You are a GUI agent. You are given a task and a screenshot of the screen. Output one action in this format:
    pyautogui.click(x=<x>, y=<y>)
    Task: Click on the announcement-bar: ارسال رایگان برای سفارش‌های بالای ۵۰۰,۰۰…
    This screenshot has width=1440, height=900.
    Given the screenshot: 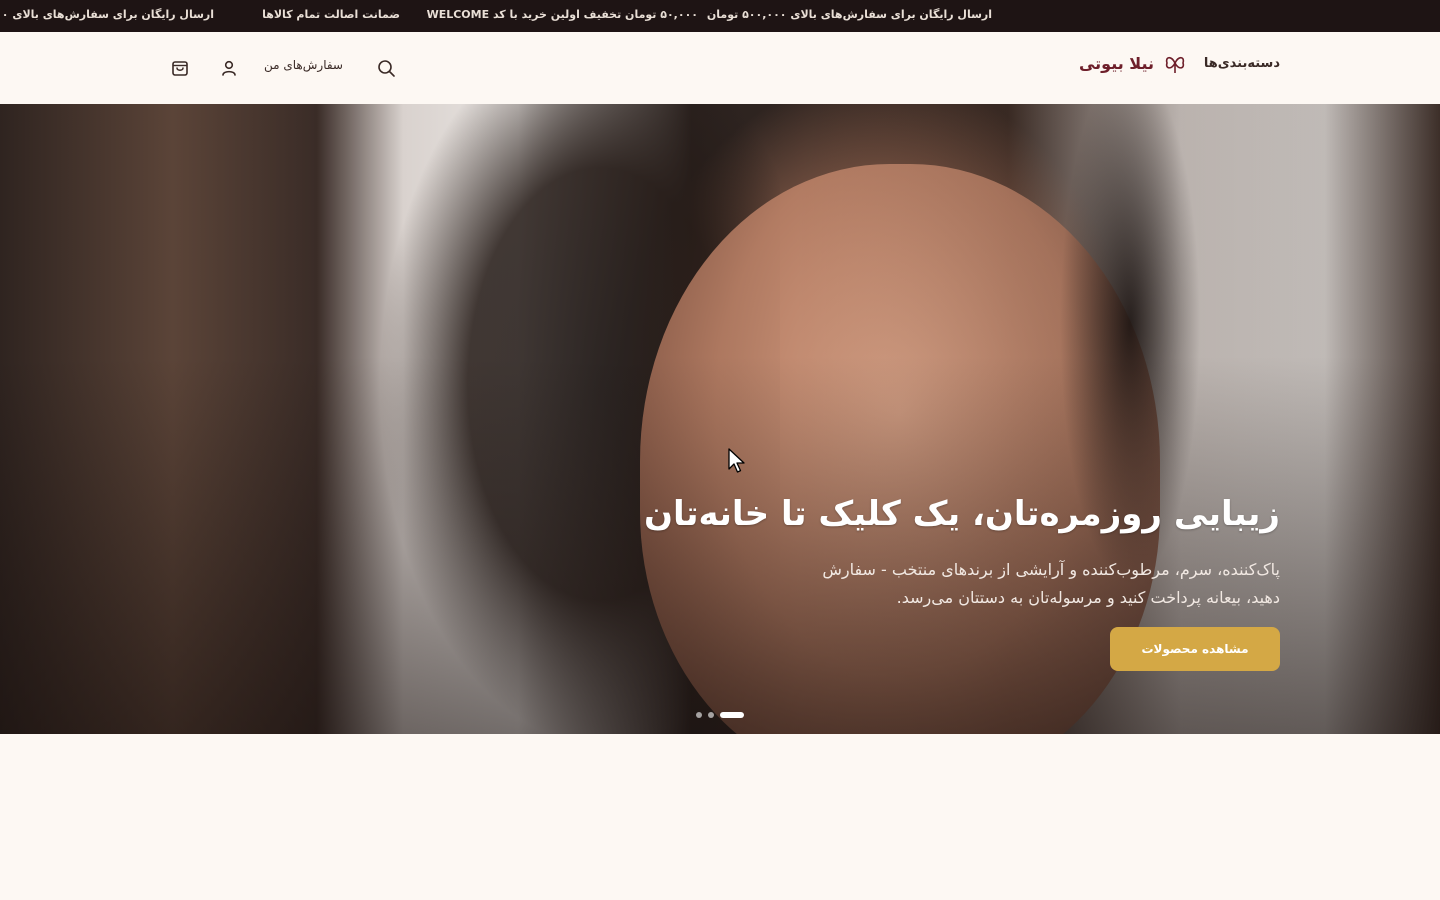 What is the action you would take?
    pyautogui.click(x=720, y=16)
    